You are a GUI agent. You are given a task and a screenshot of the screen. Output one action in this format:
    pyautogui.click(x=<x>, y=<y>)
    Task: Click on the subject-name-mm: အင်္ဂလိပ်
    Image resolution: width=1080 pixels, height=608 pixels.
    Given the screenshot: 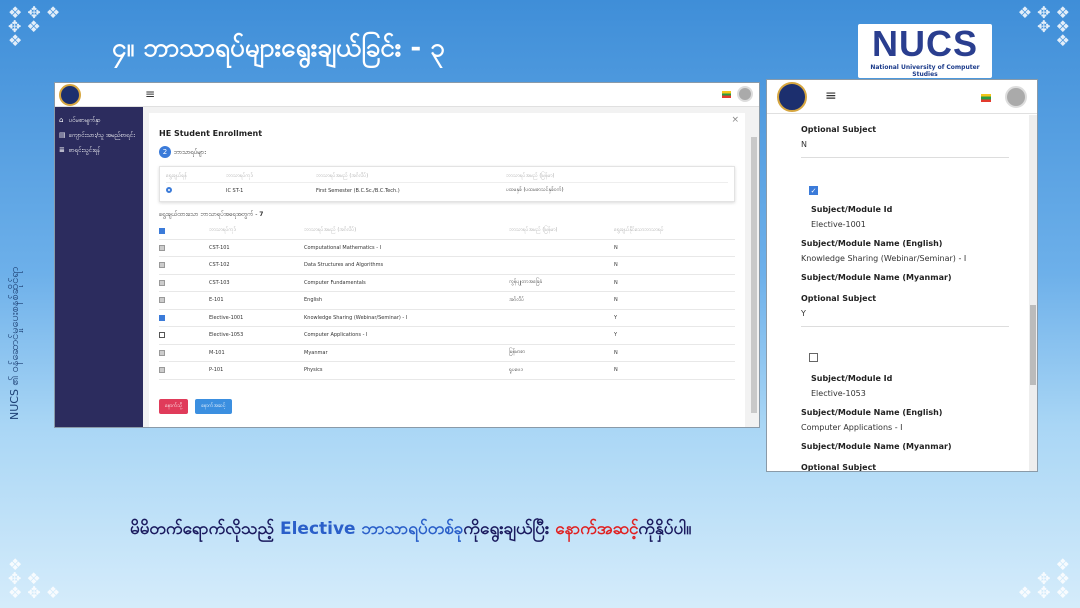 What is the action you would take?
    pyautogui.click(x=561, y=300)
    